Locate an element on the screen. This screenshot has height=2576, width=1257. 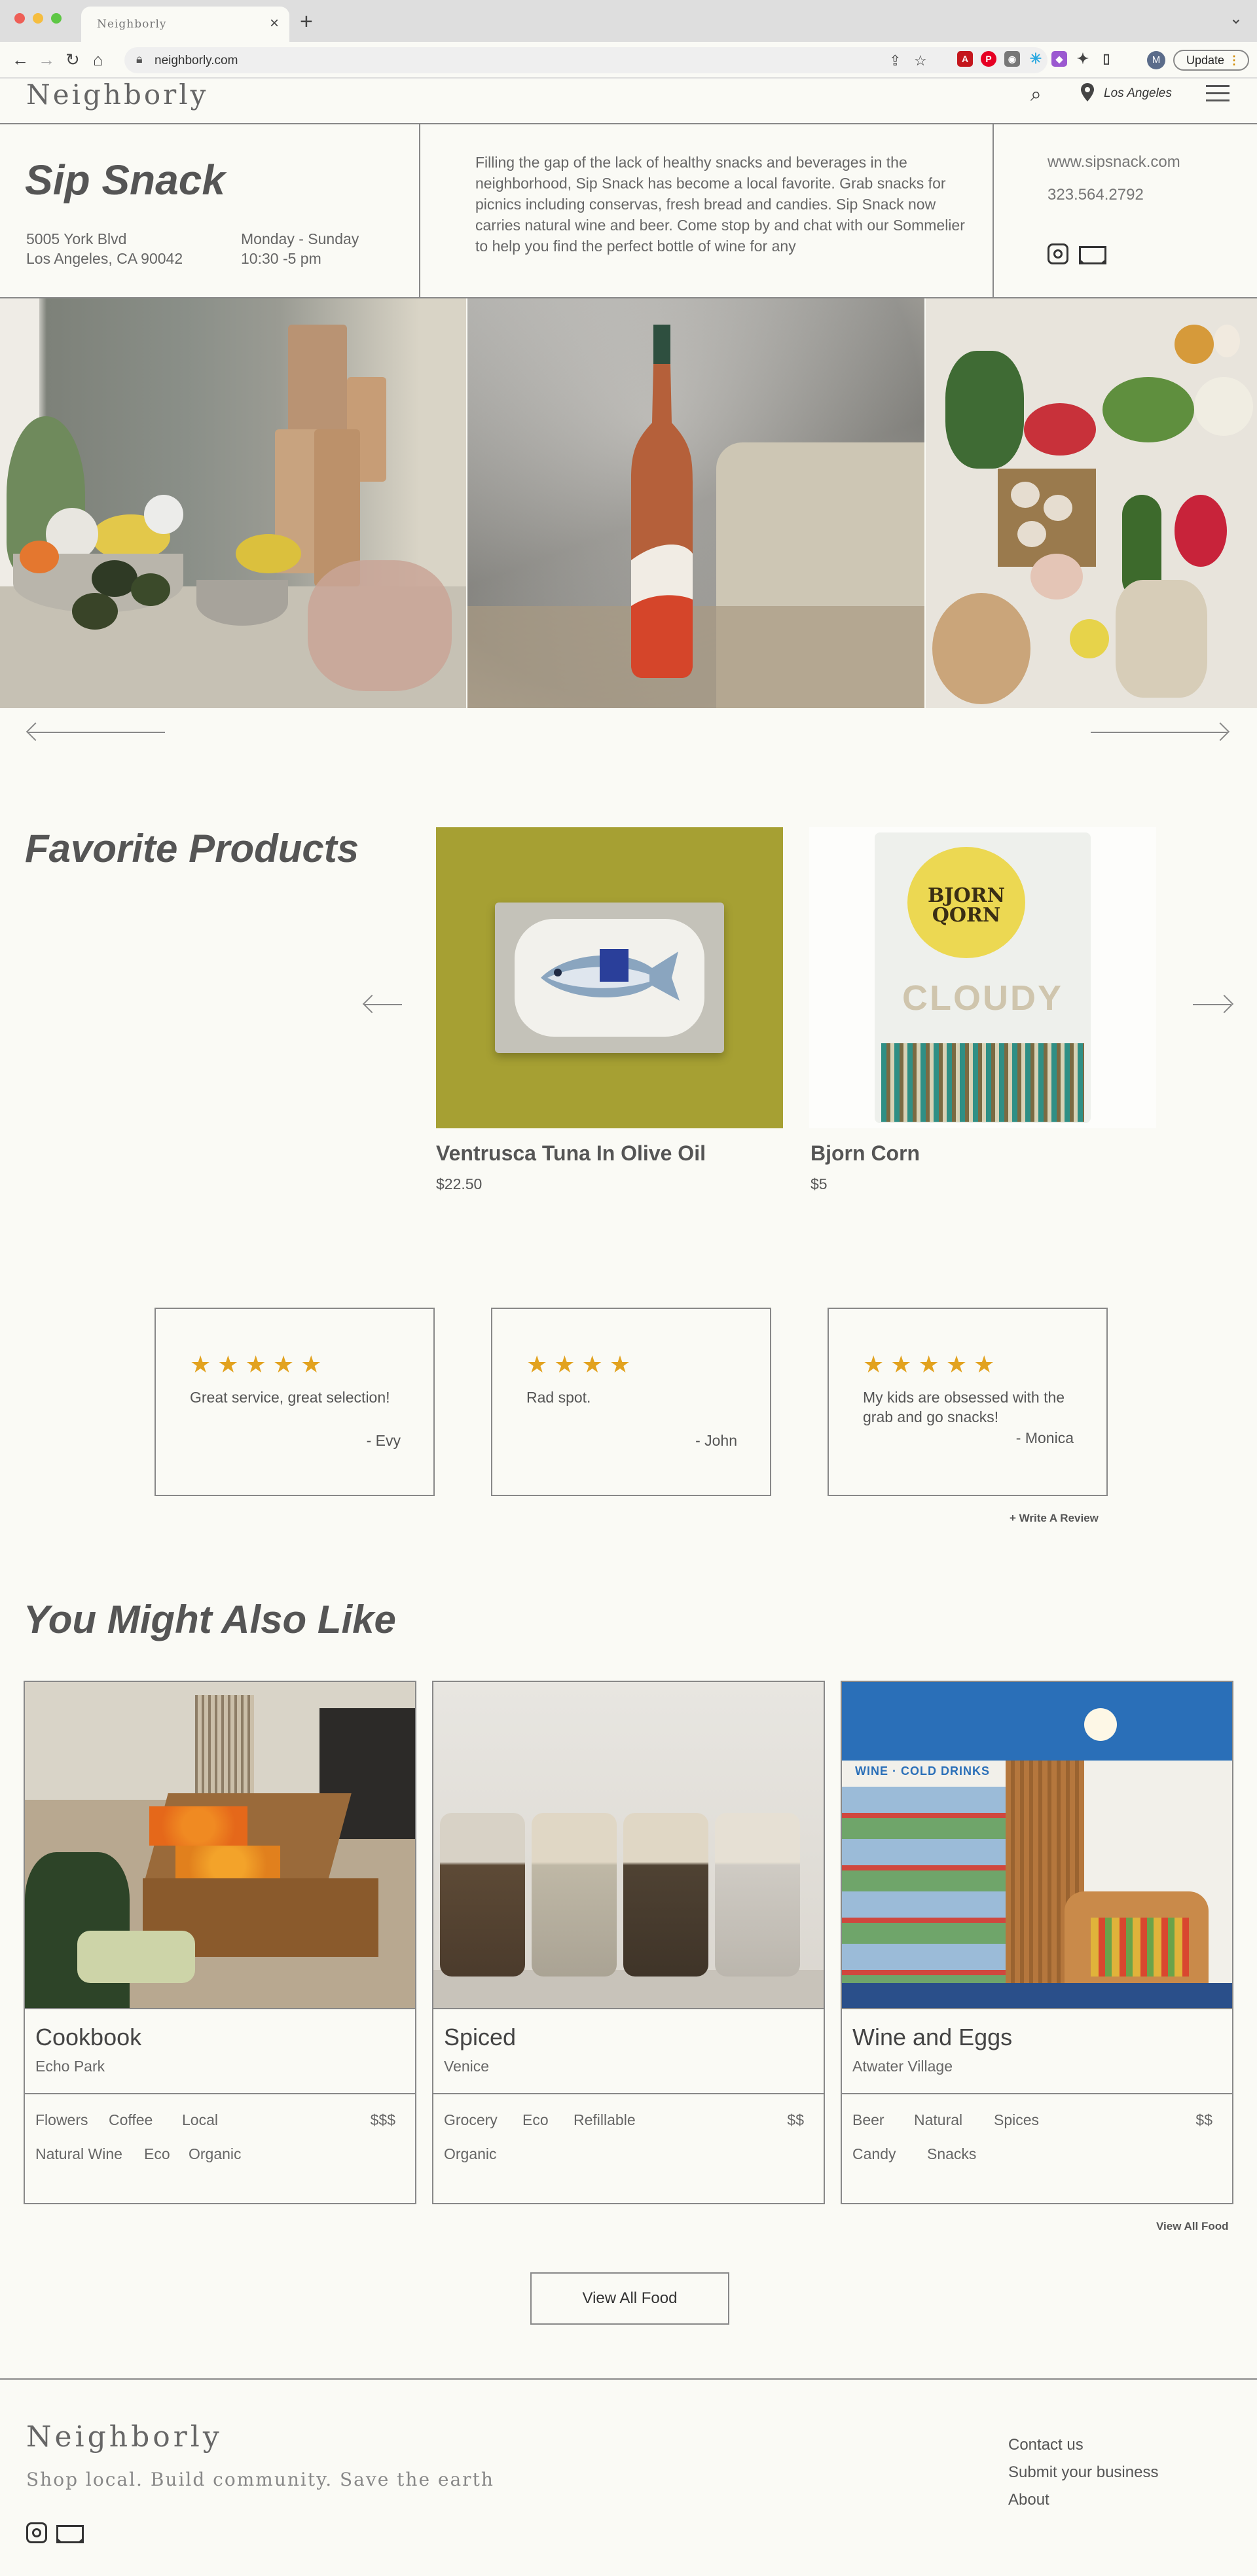
asterisk-extension-icon: ✳ is located at coordinates (1036, 59).